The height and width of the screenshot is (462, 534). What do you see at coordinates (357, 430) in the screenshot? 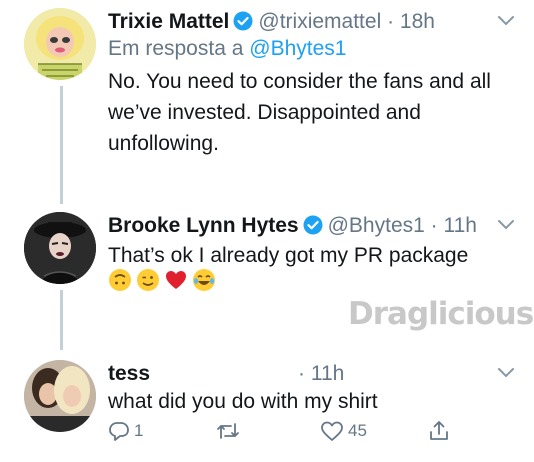
I see `like-count: 45` at bounding box center [357, 430].